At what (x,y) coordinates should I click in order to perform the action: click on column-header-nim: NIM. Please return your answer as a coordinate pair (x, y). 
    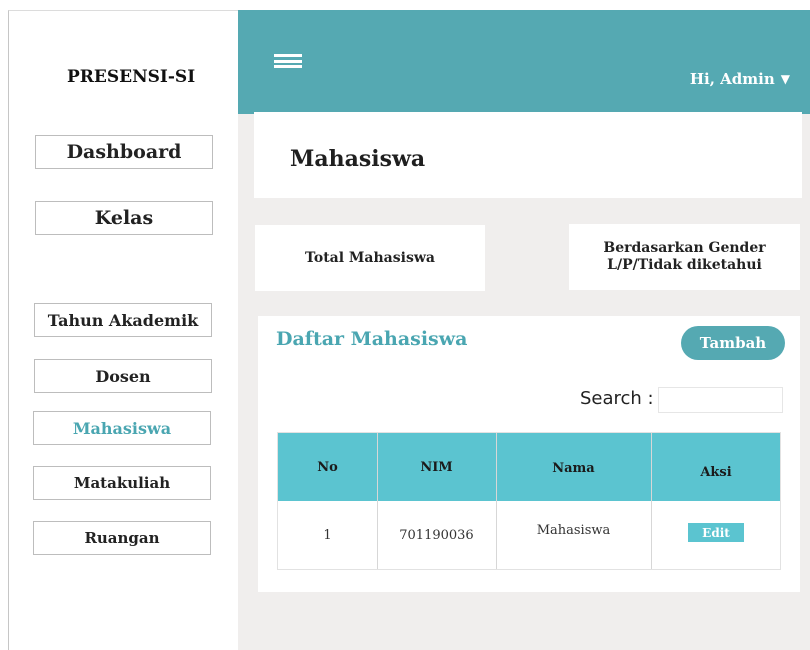
    Looking at the image, I should click on (436, 467).